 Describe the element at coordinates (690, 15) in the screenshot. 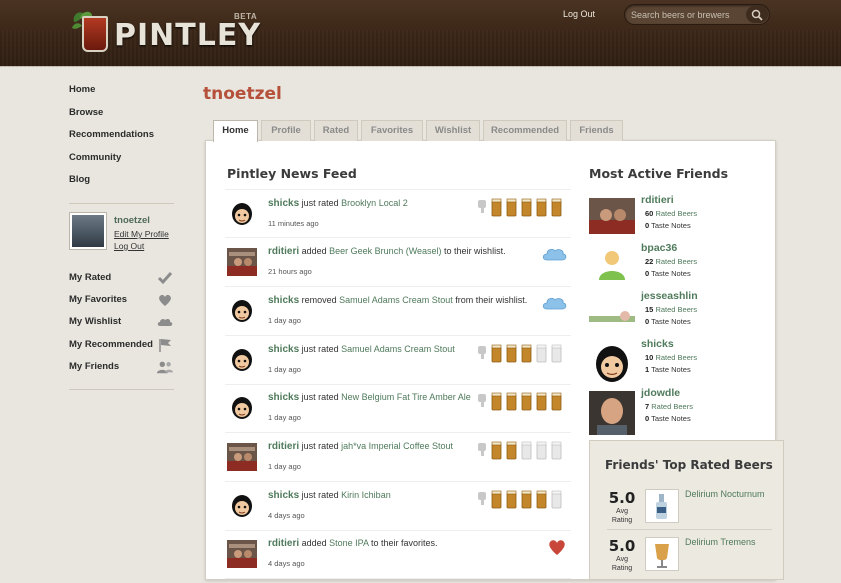

I see `search-input` at that location.